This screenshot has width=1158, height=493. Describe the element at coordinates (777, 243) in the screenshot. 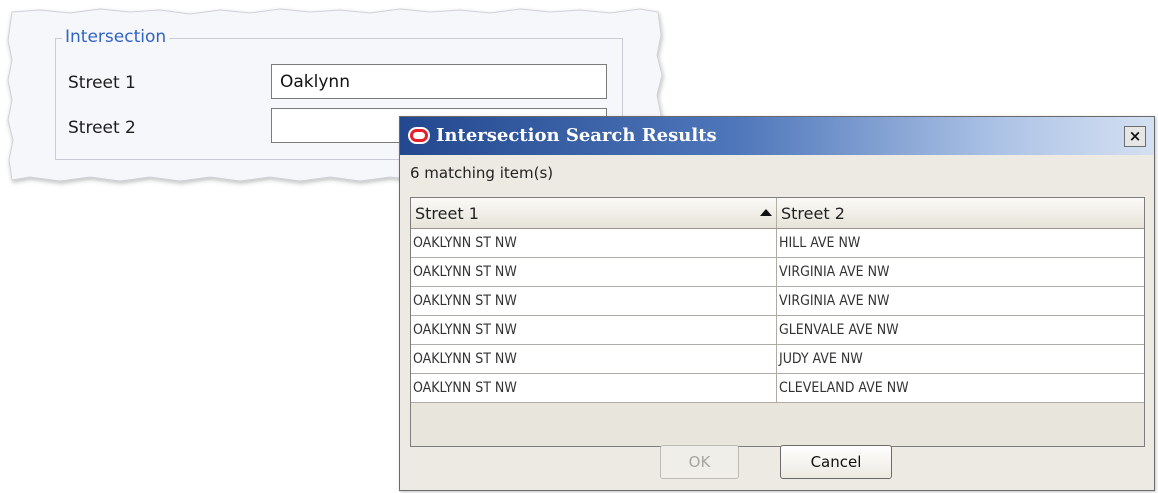

I see `table-row: OAKLYNN ST NW HILL AVE NW` at that location.